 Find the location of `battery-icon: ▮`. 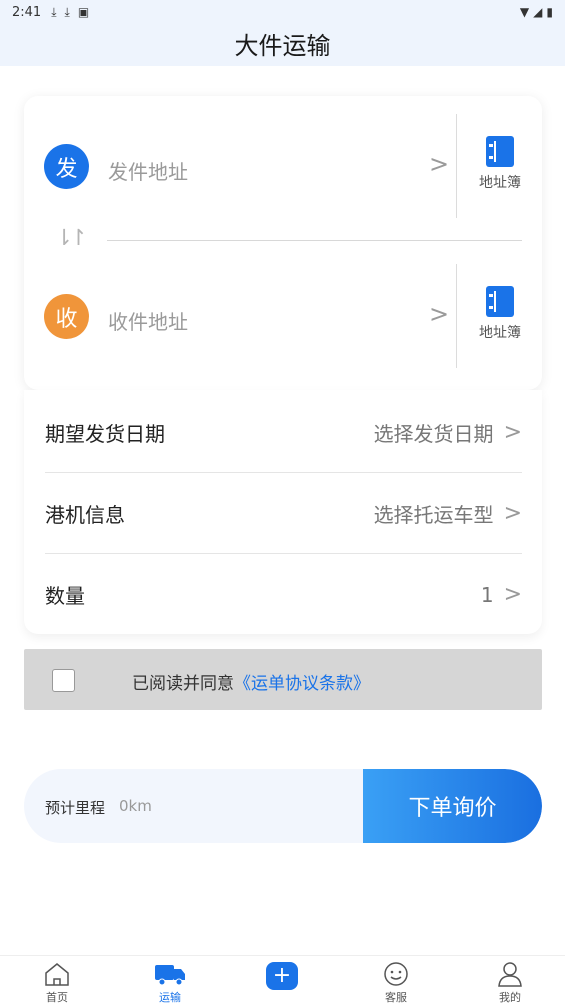

battery-icon: ▮ is located at coordinates (549, 12).